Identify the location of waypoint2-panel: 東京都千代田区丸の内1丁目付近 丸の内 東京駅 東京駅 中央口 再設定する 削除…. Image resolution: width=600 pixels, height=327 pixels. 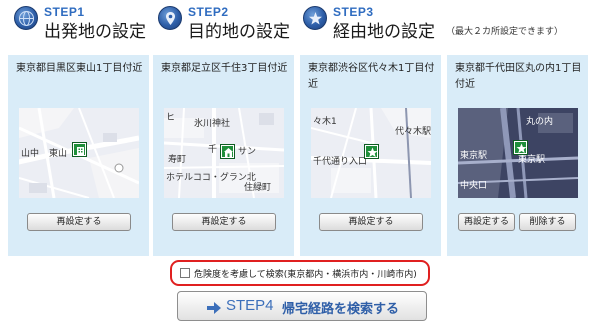
(517, 155).